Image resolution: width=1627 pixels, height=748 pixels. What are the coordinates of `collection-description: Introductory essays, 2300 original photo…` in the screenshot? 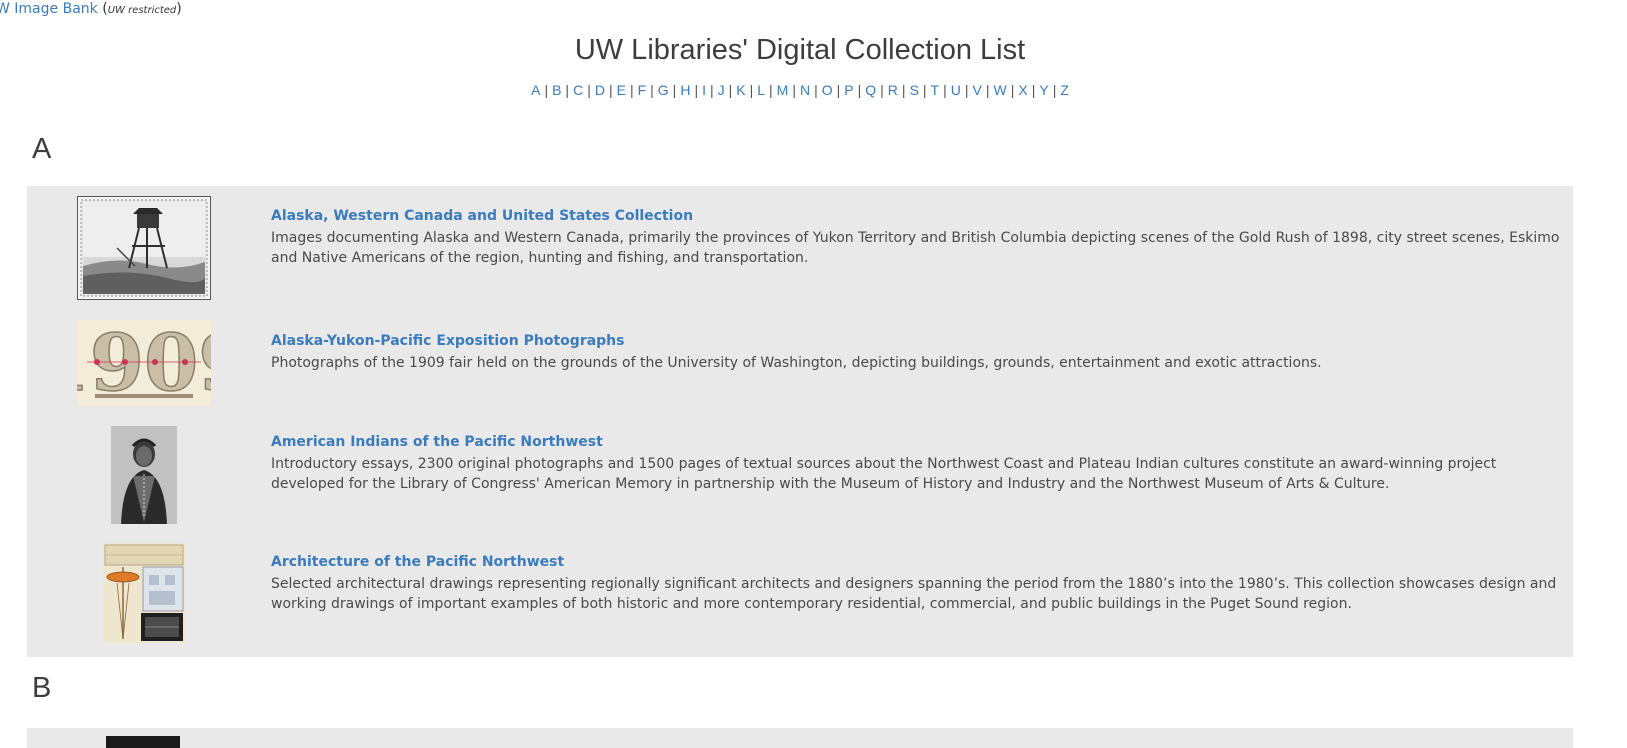 It's located at (884, 474).